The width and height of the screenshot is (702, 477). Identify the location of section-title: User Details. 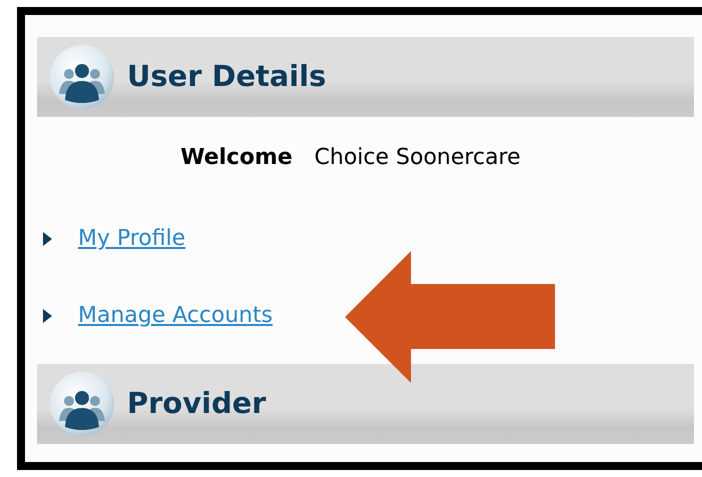
(226, 77).